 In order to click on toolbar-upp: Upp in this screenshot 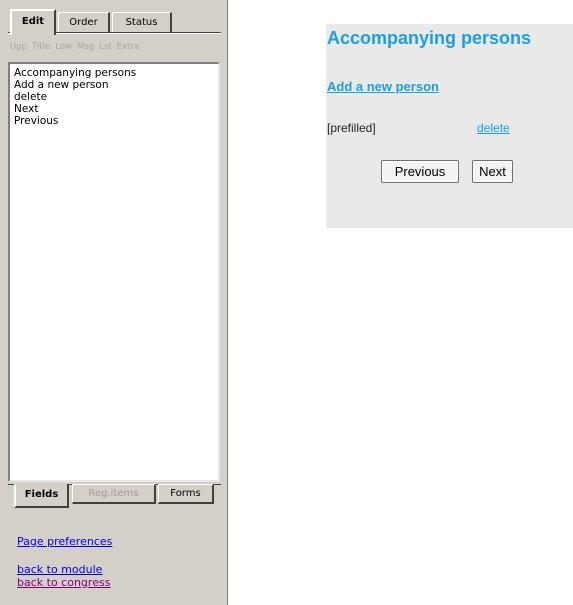, I will do `click(19, 47)`.